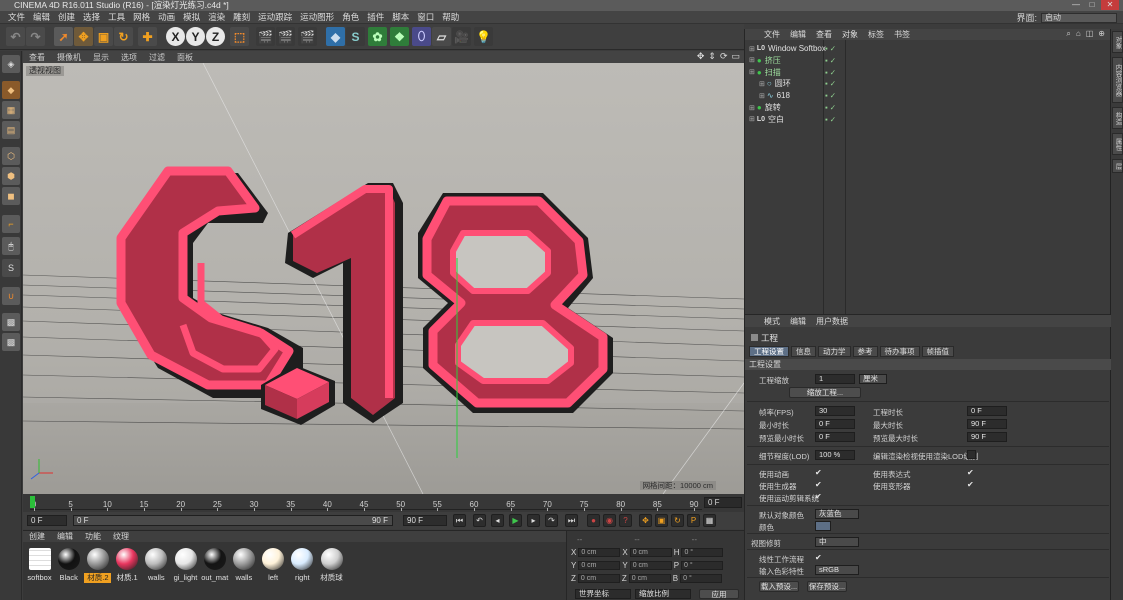  Describe the element at coordinates (11, 130) in the screenshot. I see `workplane-mode-icon: ▤` at that location.